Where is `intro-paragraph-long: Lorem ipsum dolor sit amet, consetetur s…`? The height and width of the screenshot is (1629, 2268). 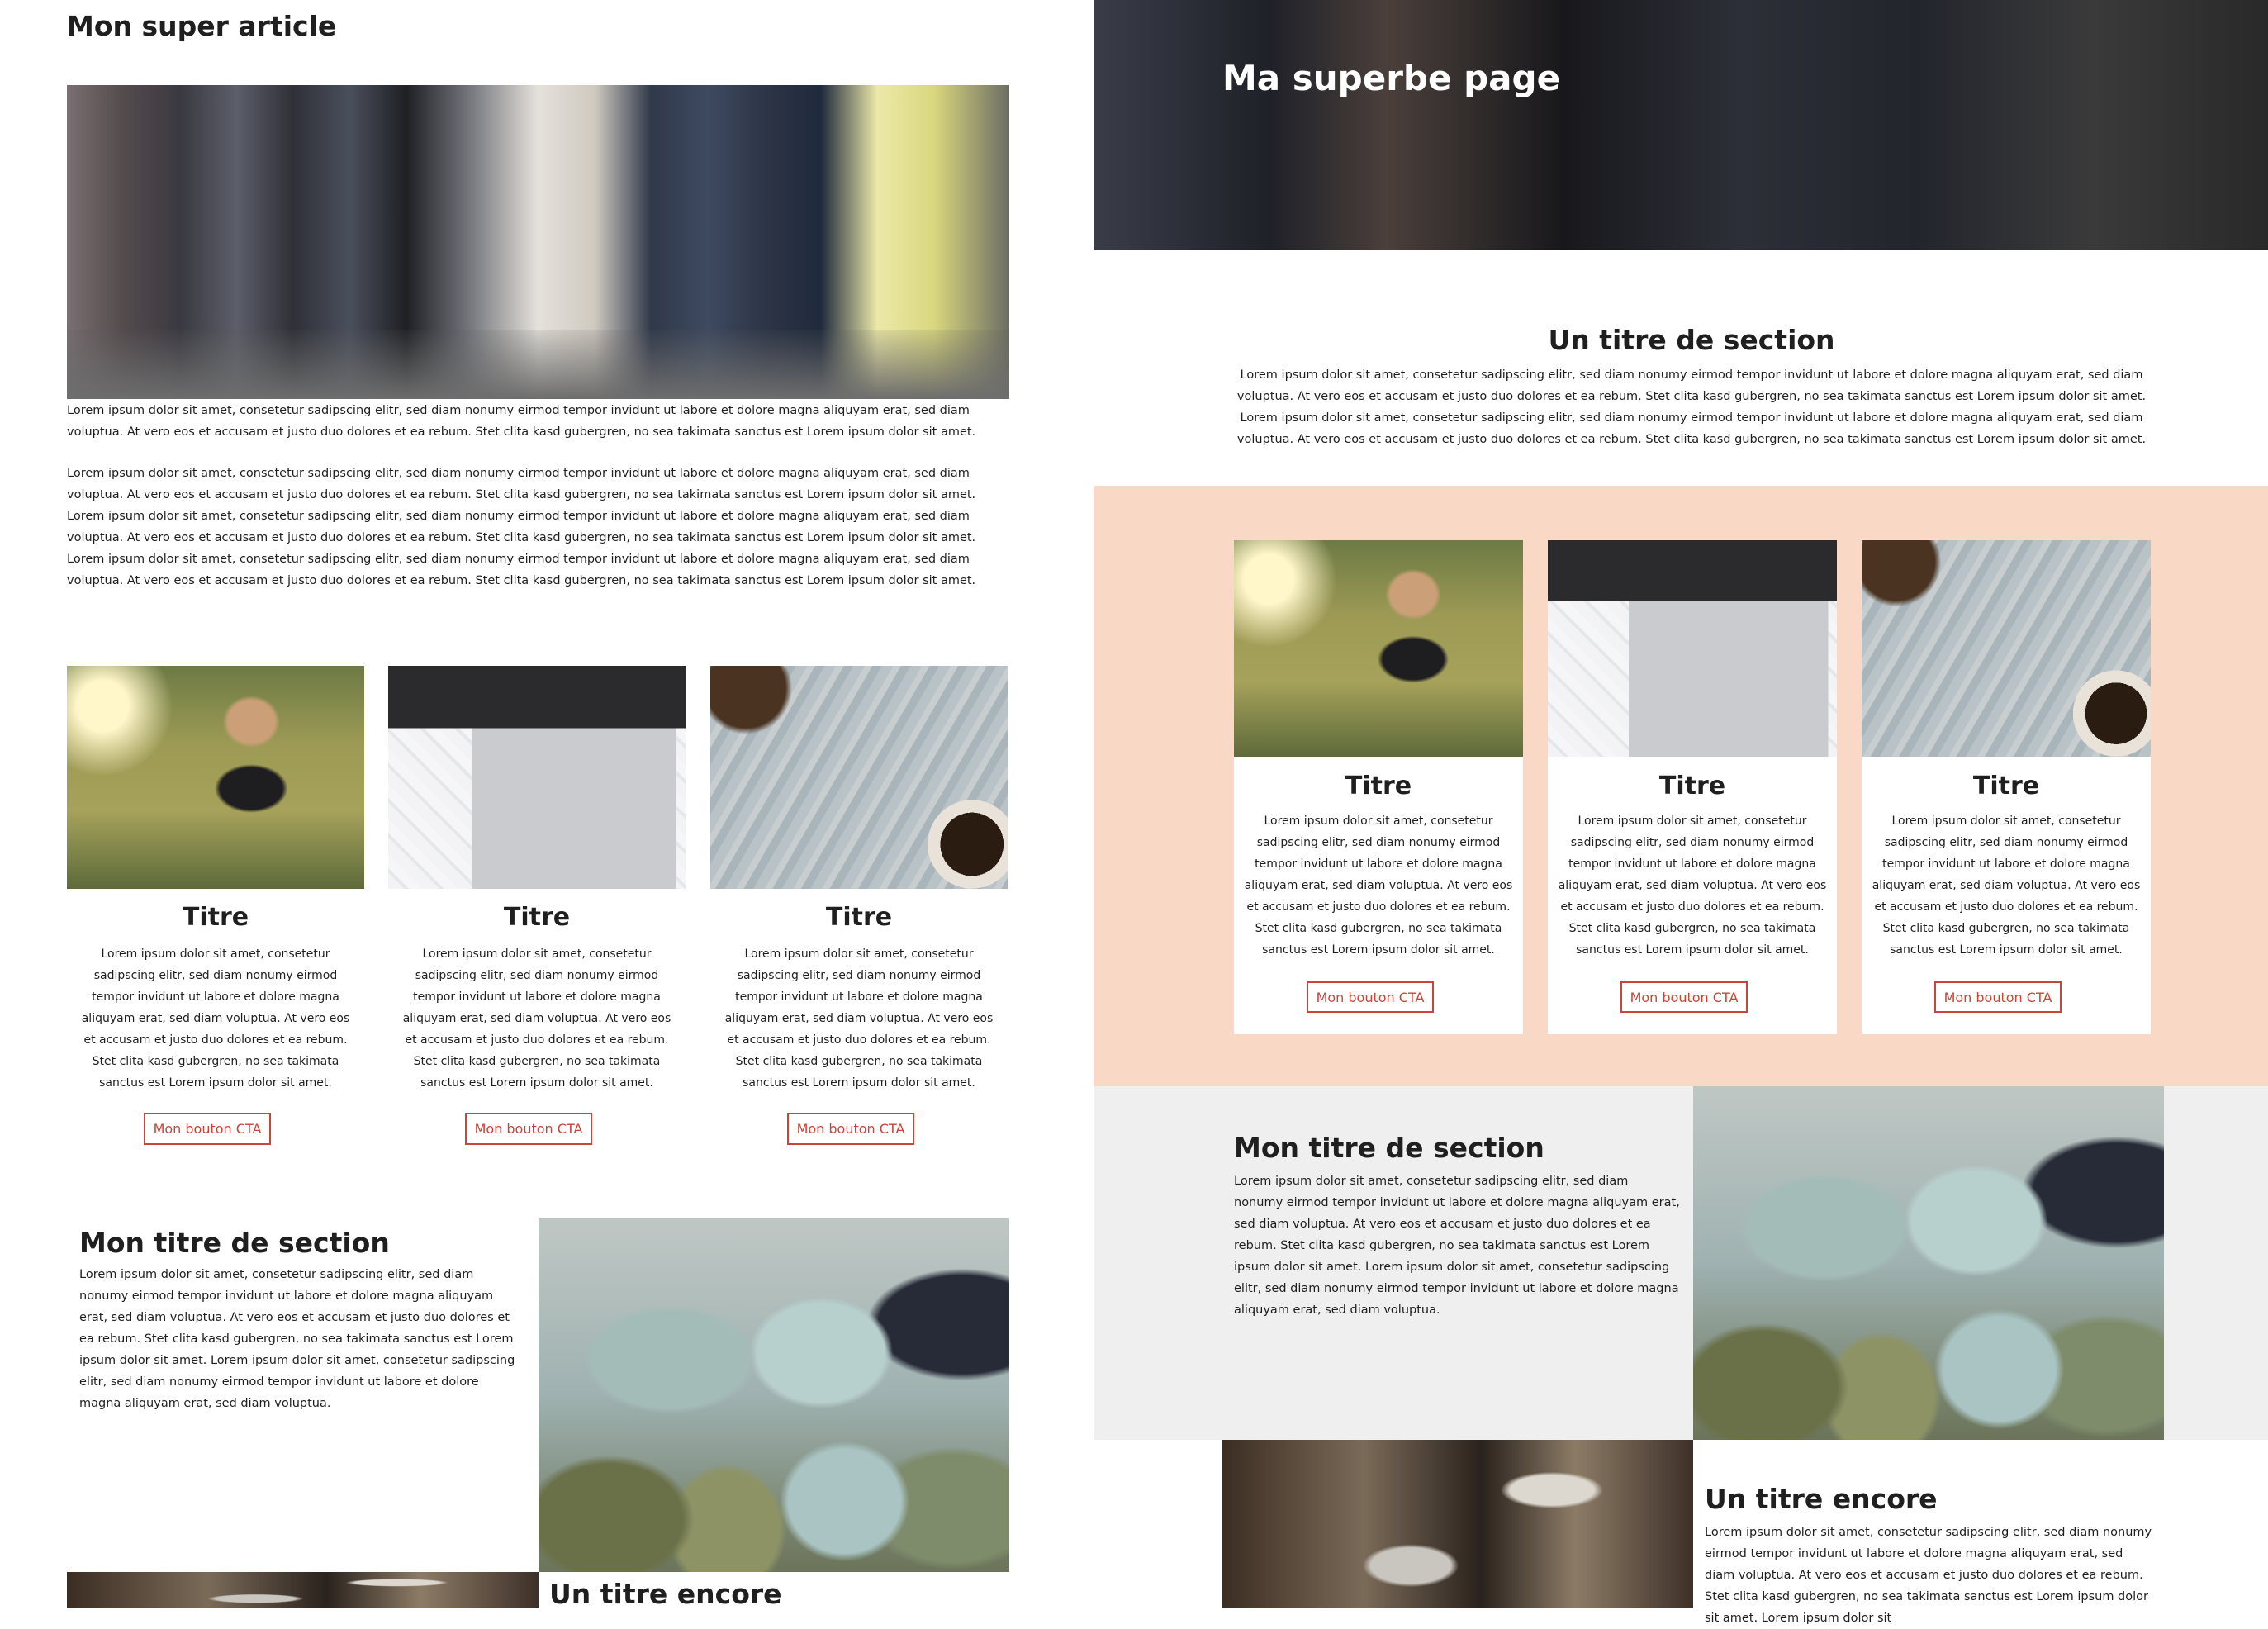 intro-paragraph-long: Lorem ipsum dolor sit amet, consetetur s… is located at coordinates (521, 527).